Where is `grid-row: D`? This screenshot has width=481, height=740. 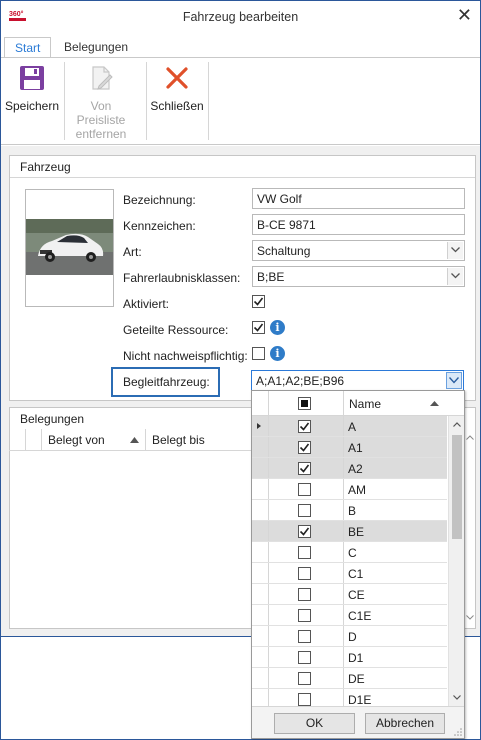
grid-row: D is located at coordinates (349, 636).